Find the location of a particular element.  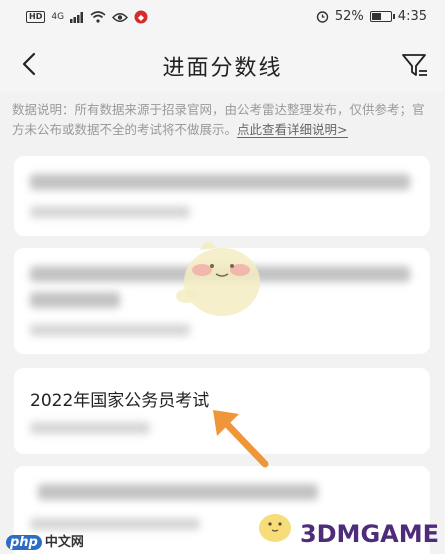

network-indicator: 4G is located at coordinates (58, 17).